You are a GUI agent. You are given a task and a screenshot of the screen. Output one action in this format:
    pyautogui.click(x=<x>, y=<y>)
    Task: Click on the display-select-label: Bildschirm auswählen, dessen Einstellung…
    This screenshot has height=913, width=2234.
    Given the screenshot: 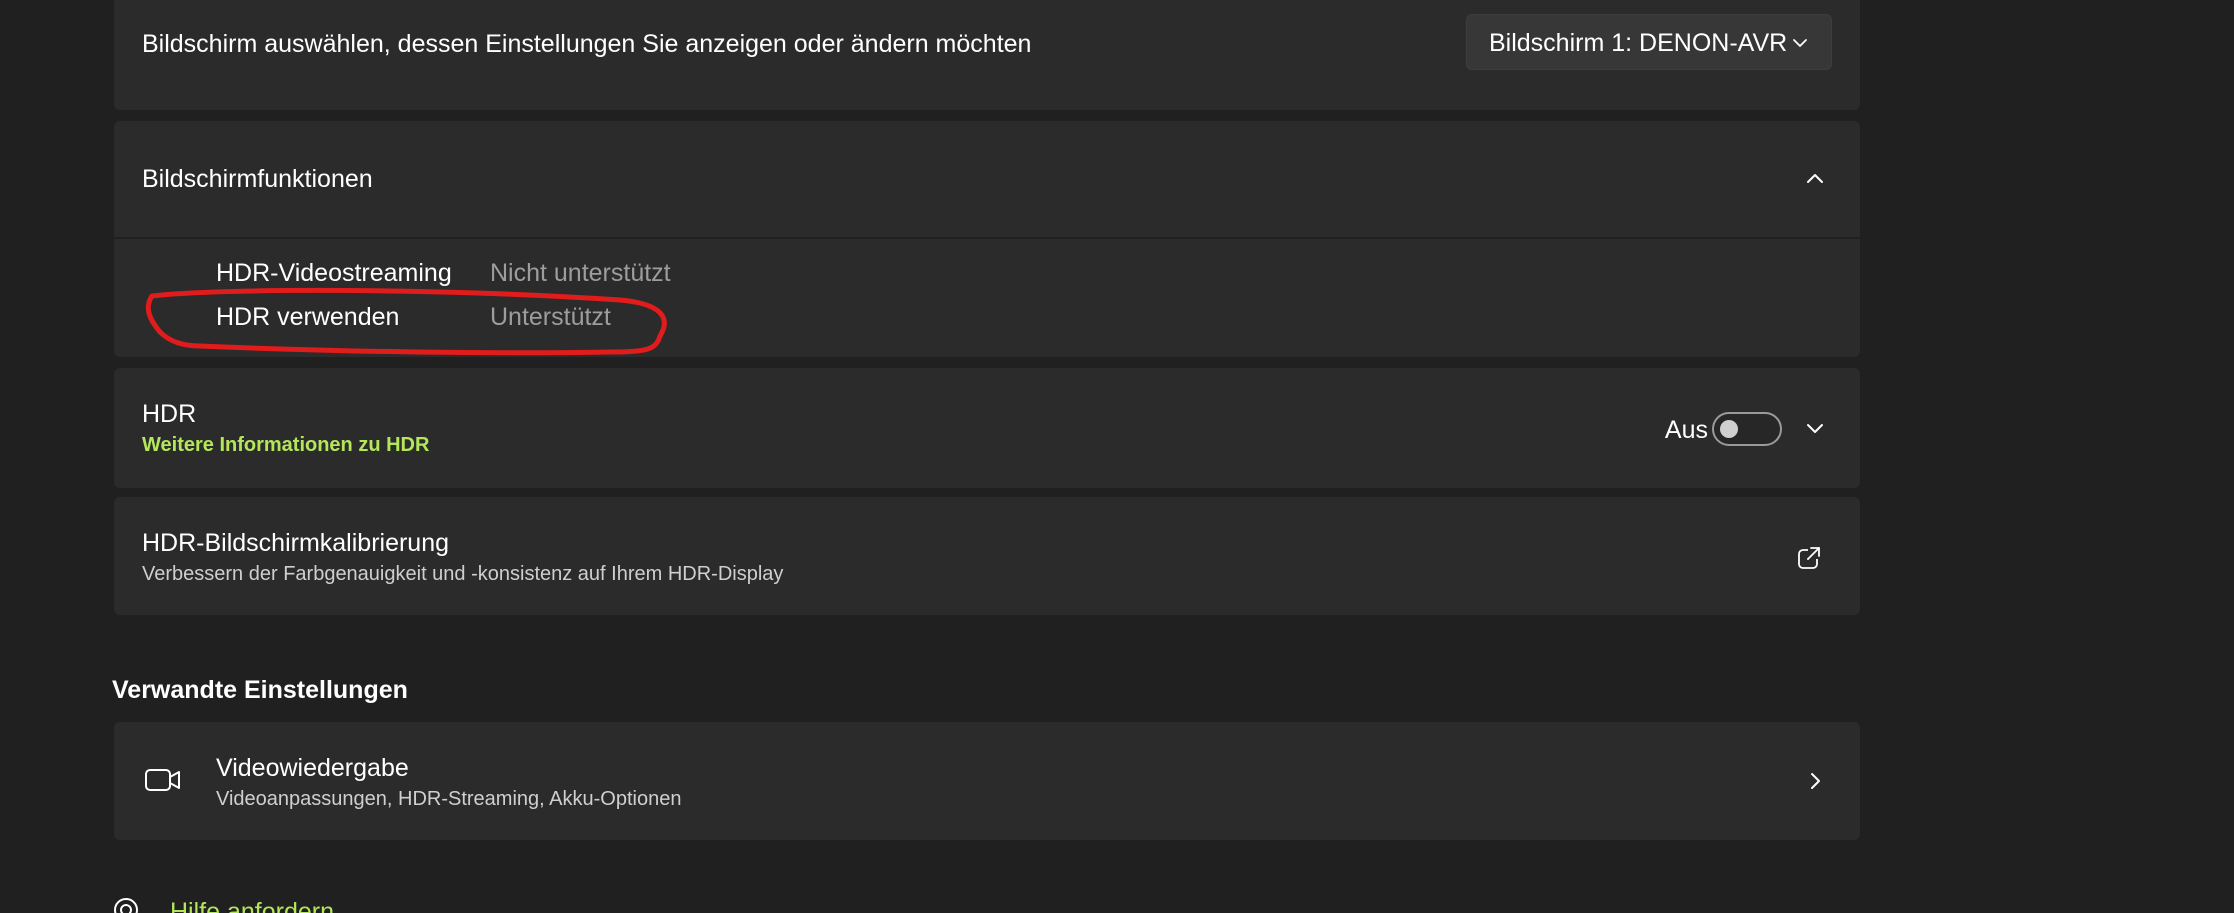 What is the action you would take?
    pyautogui.click(x=587, y=44)
    